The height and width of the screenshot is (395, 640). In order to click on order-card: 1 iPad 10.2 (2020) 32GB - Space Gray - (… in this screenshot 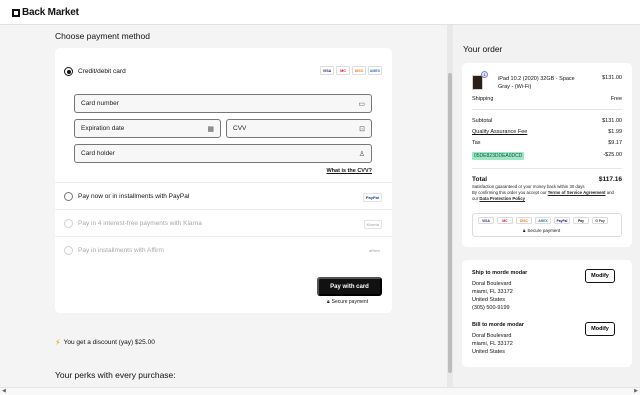, I will do `click(547, 155)`.